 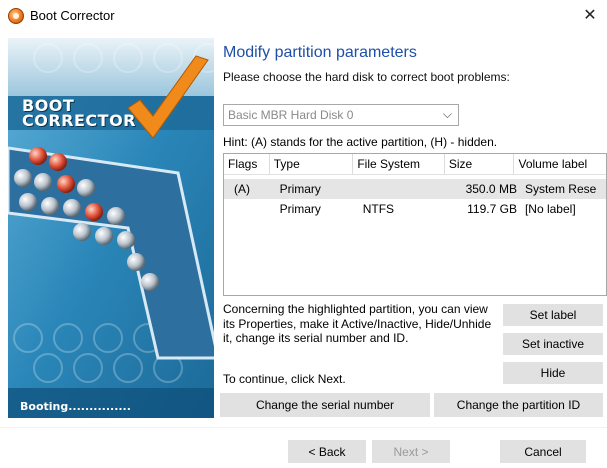 I want to click on back-button: < Back, so click(x=327, y=451).